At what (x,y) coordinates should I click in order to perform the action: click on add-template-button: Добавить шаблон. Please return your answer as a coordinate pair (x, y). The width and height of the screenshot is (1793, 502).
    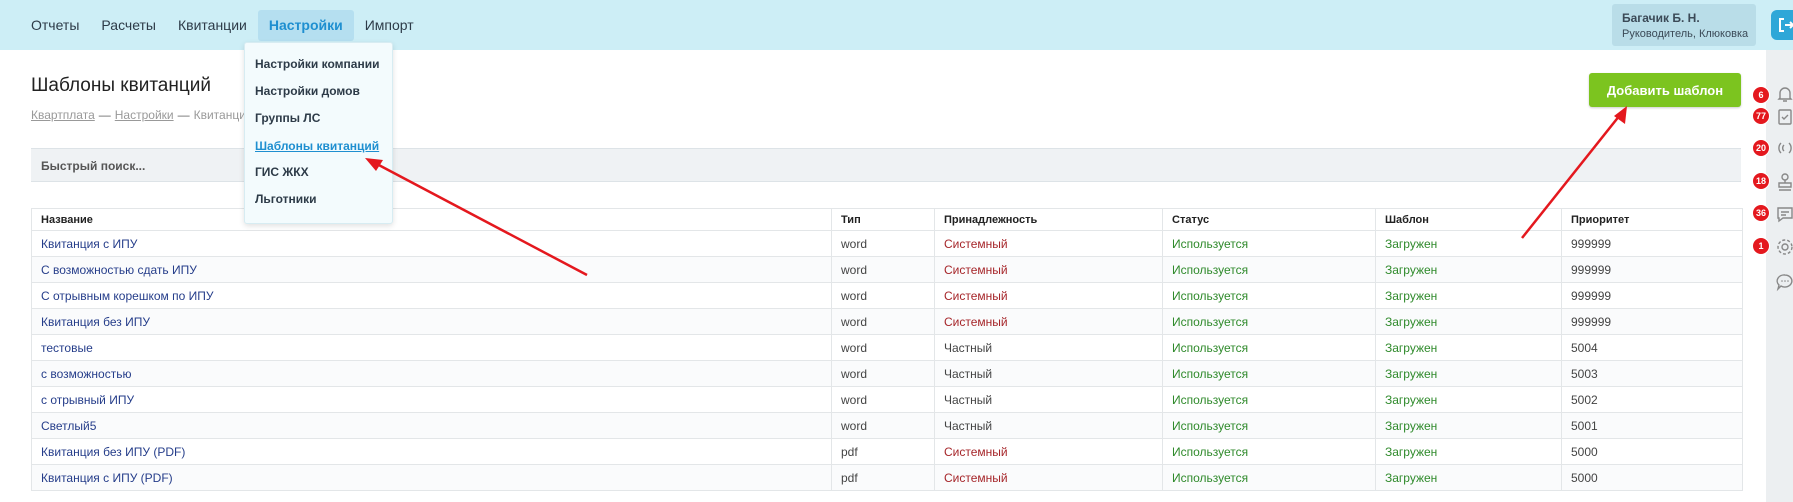
    Looking at the image, I should click on (1665, 90).